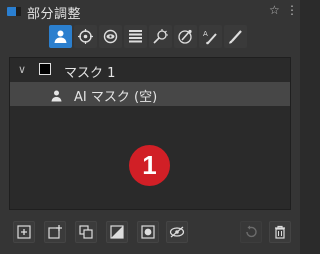 The width and height of the screenshot is (320, 254). Describe the element at coordinates (251, 232) in the screenshot. I see `undo-icon` at that location.